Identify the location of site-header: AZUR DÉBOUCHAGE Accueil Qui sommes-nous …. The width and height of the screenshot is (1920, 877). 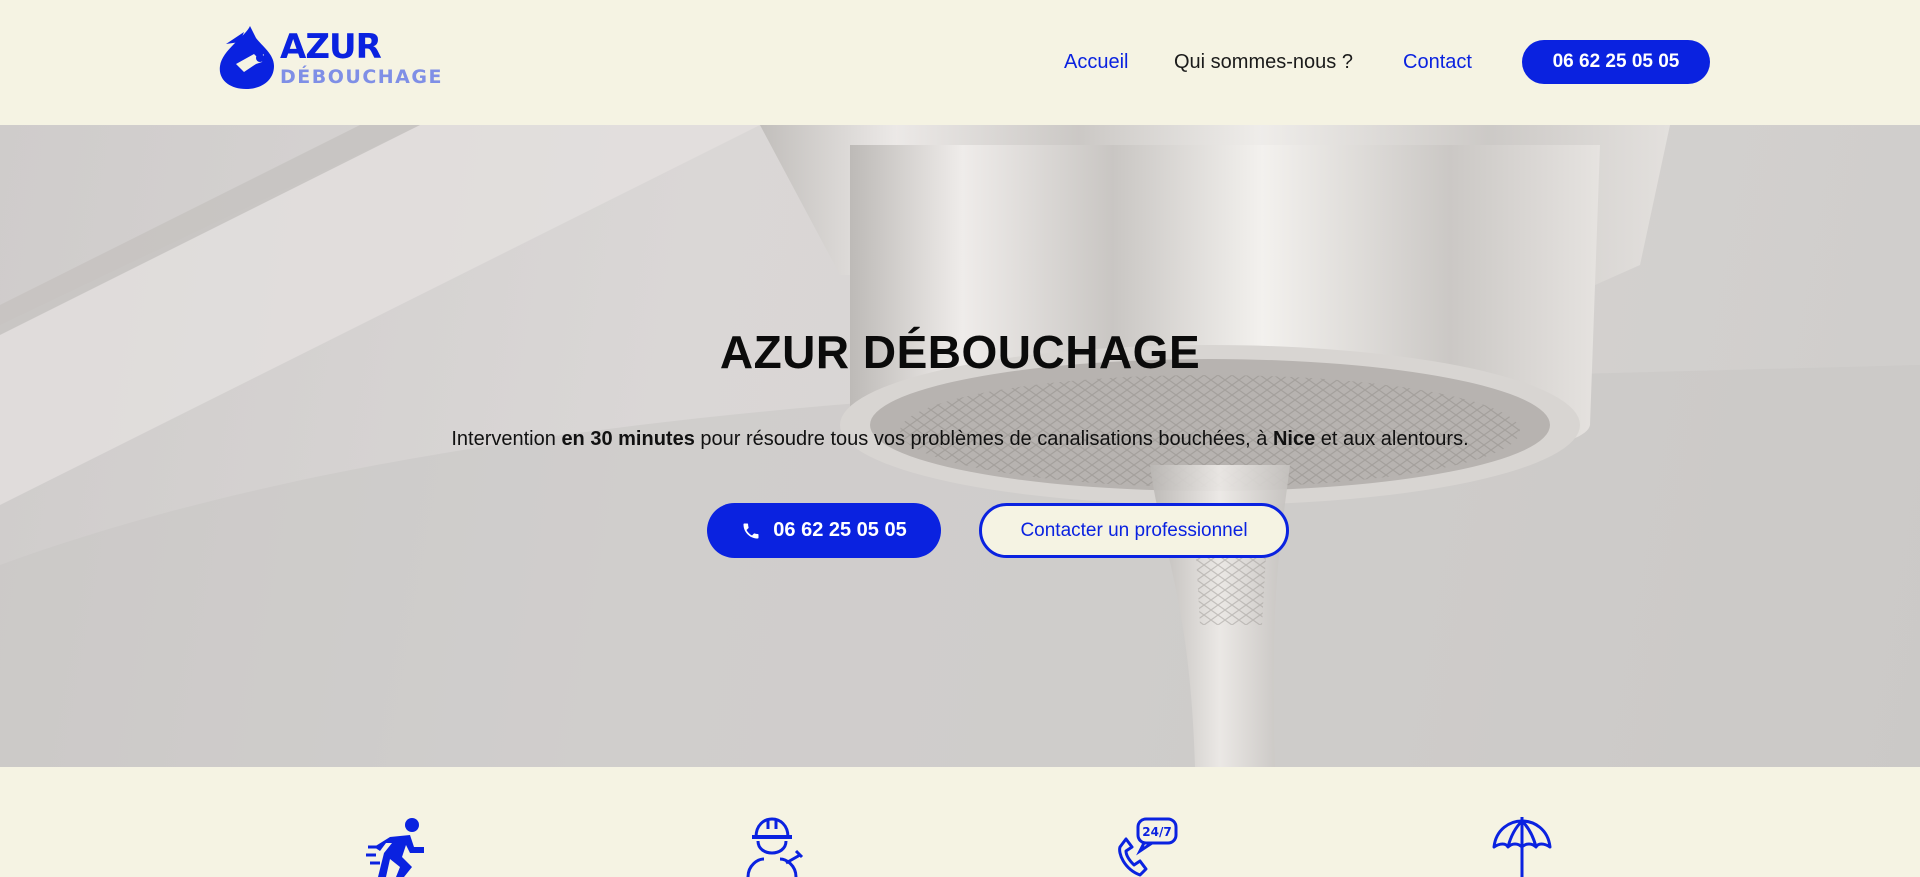
(960, 62).